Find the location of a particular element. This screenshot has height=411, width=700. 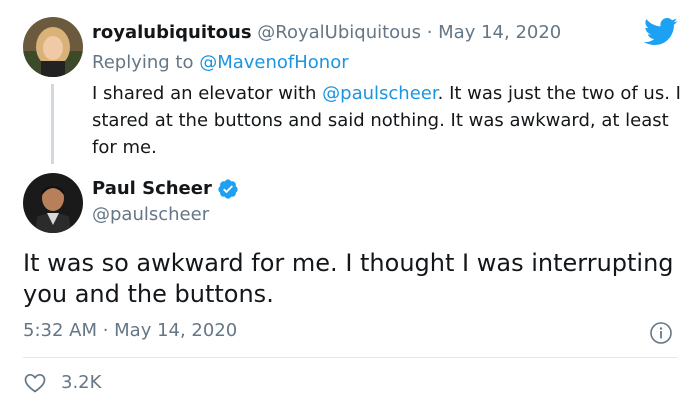

divider is located at coordinates (350, 357).